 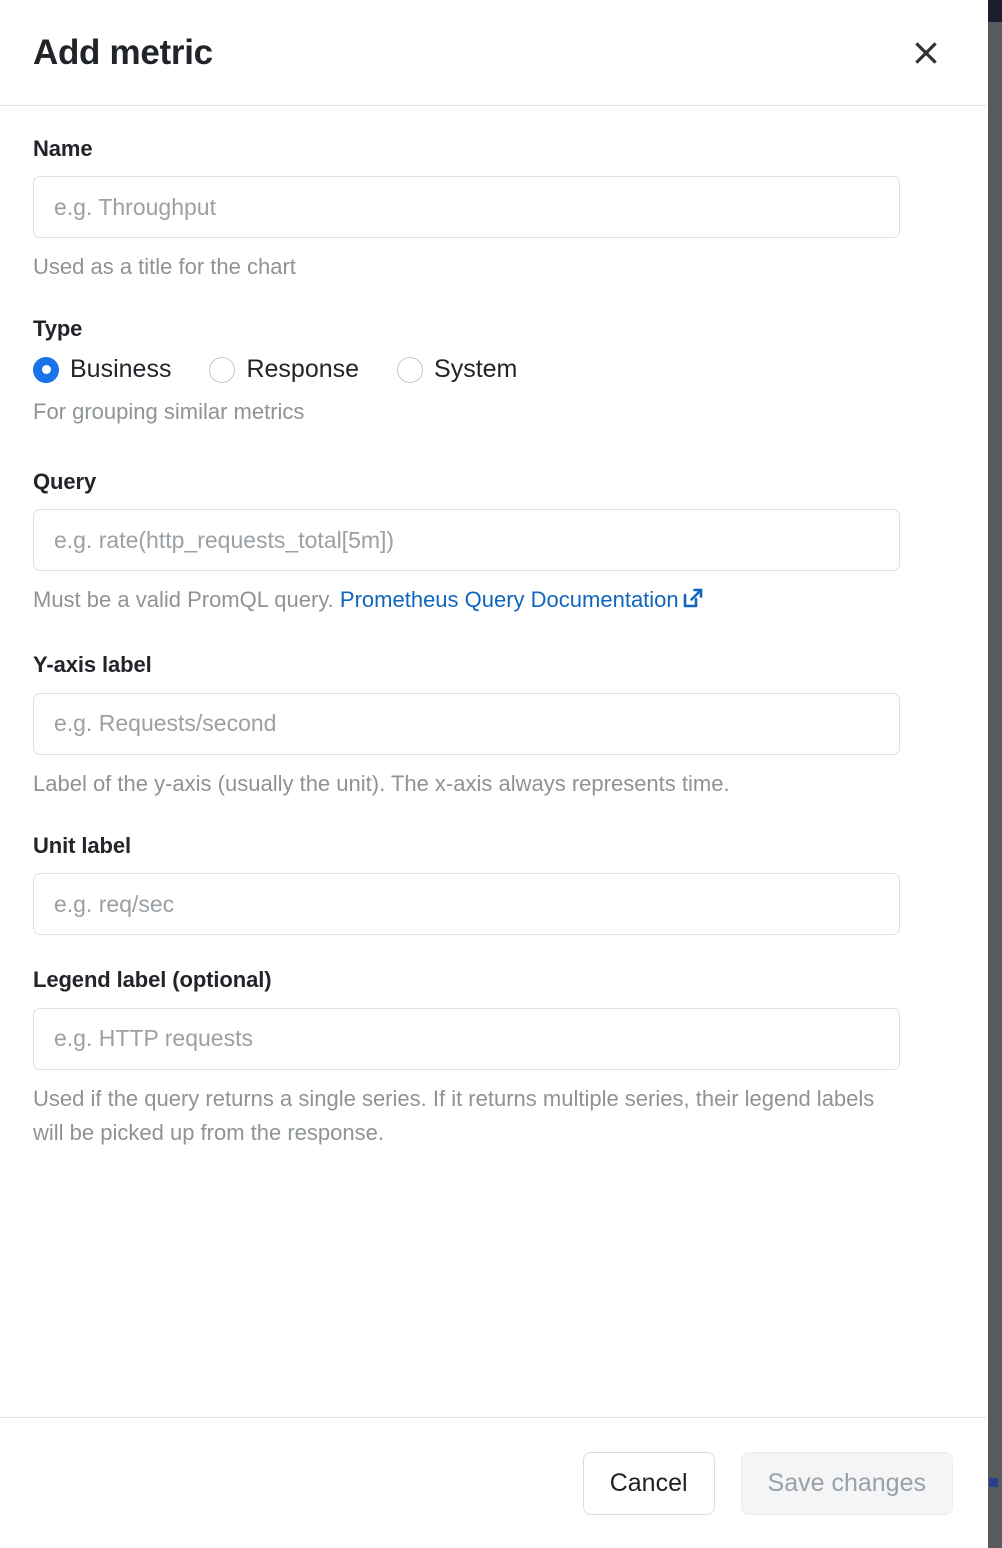 I want to click on radio-option-response: Response, so click(x=284, y=369).